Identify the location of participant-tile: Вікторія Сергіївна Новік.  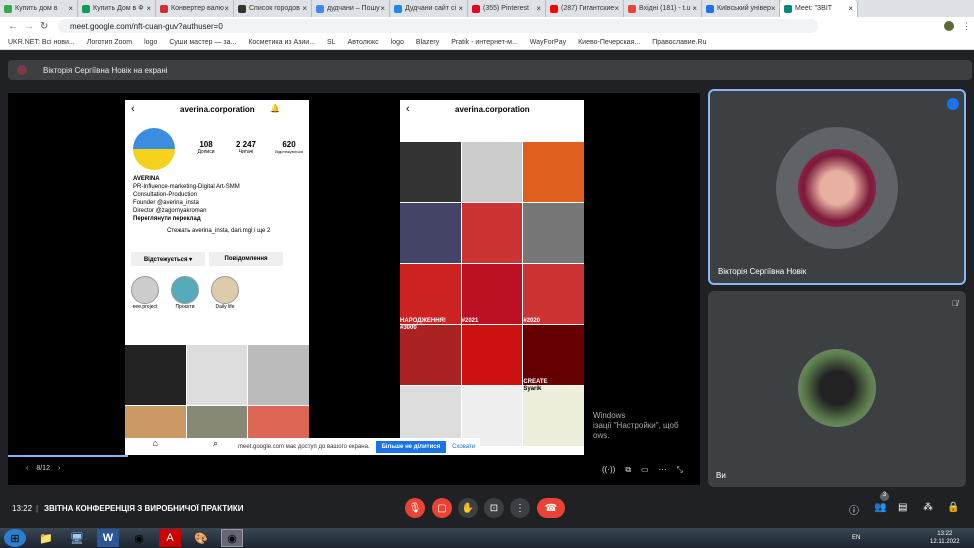
(837, 187).